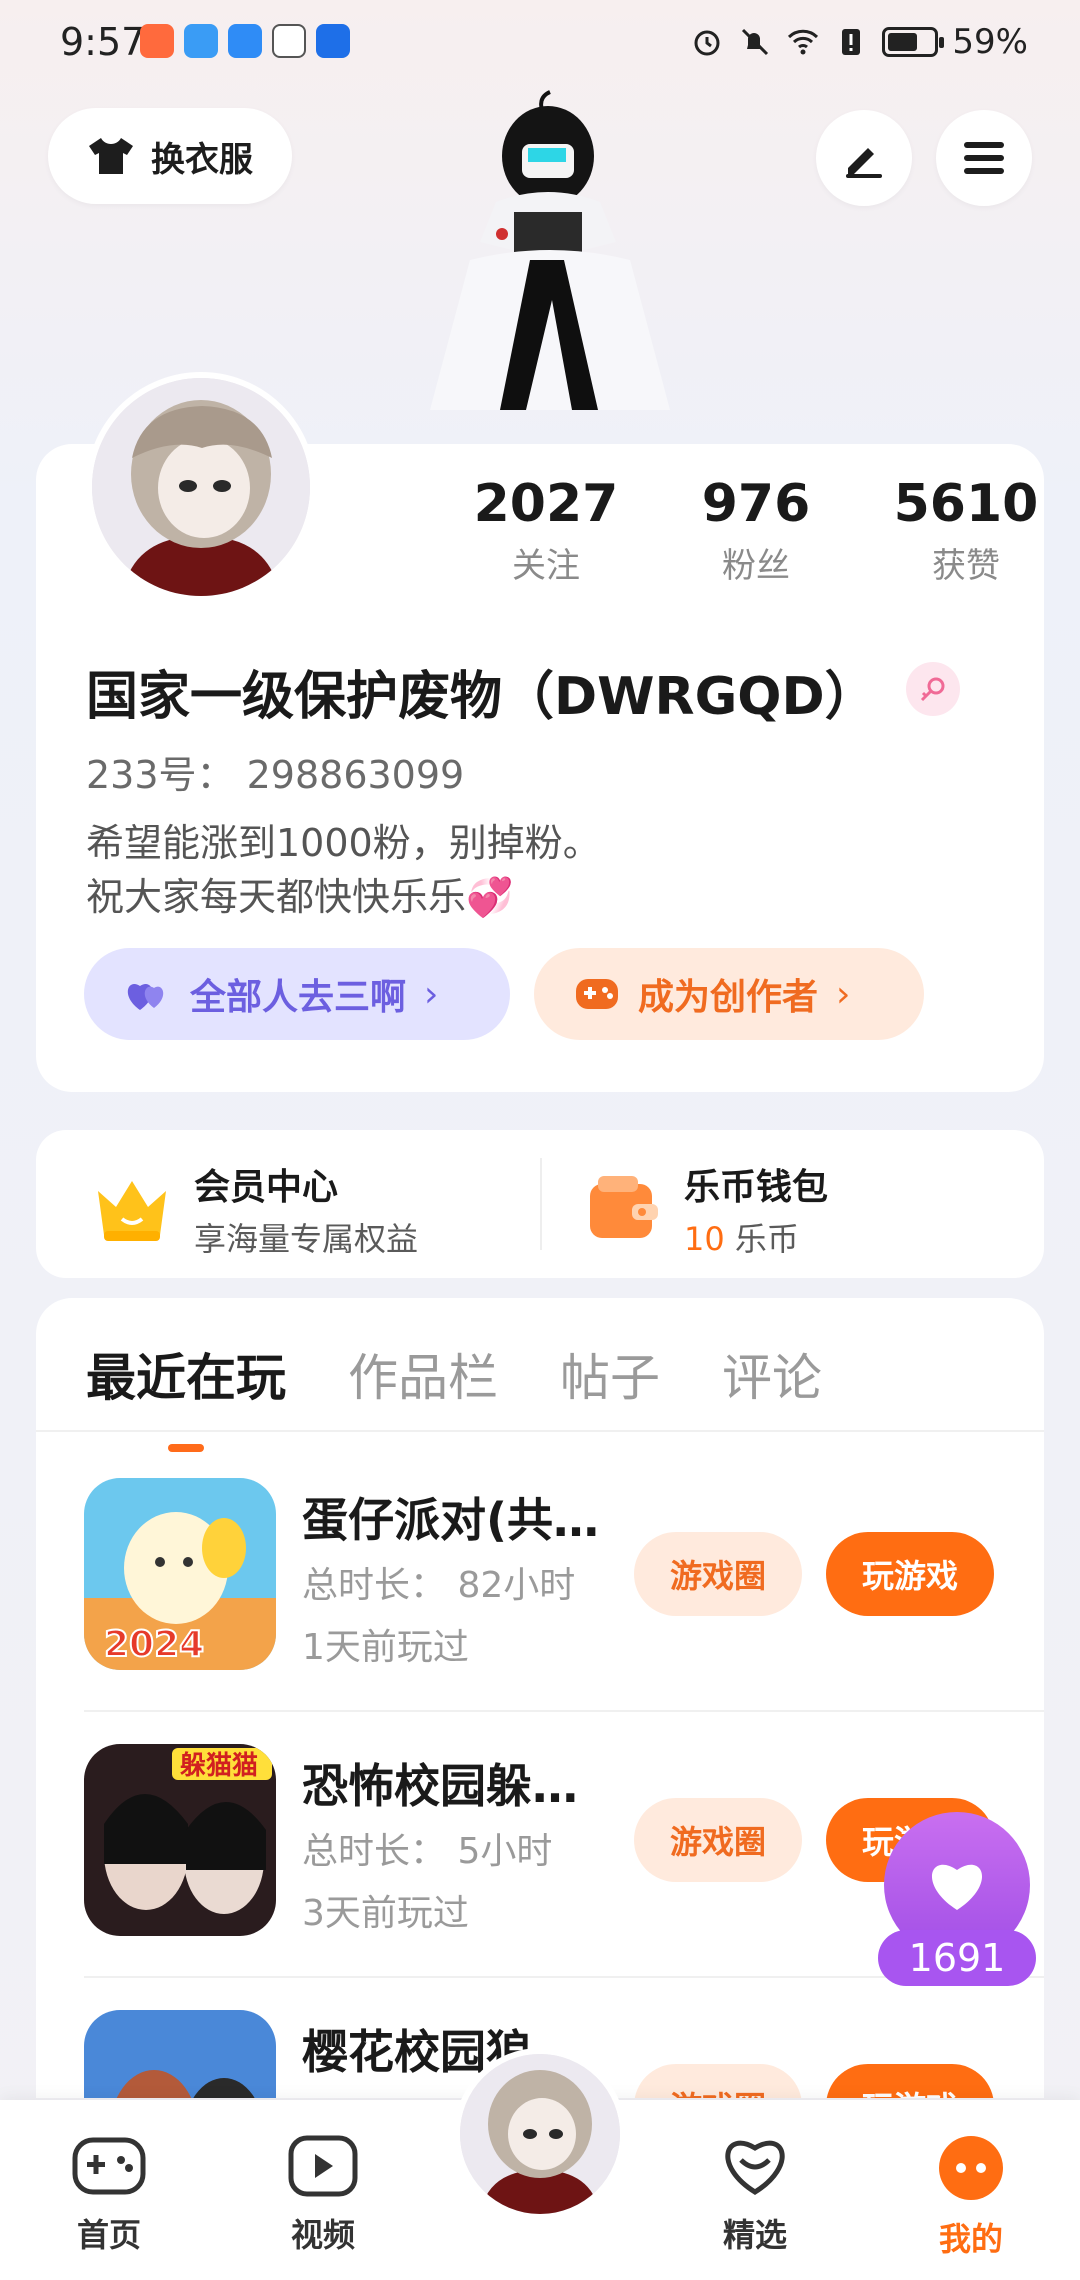 The height and width of the screenshot is (2280, 1080). Describe the element at coordinates (933, 689) in the screenshot. I see `female-gender-icon` at that location.